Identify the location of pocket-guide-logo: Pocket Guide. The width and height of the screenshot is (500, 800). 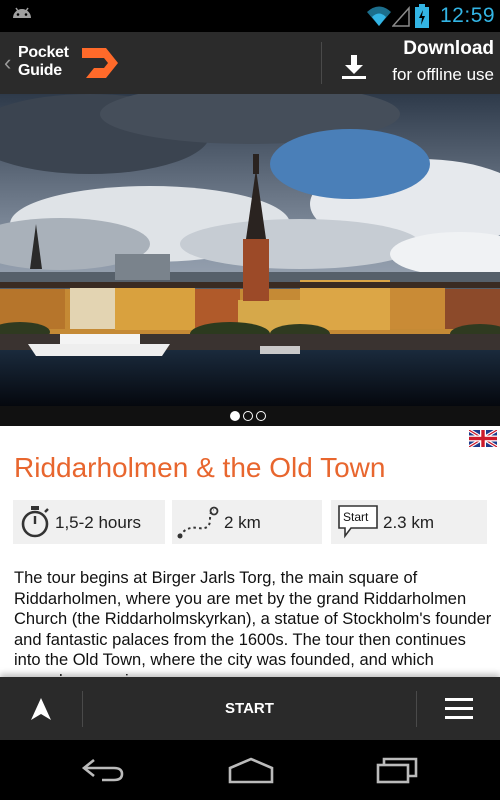
(68, 64).